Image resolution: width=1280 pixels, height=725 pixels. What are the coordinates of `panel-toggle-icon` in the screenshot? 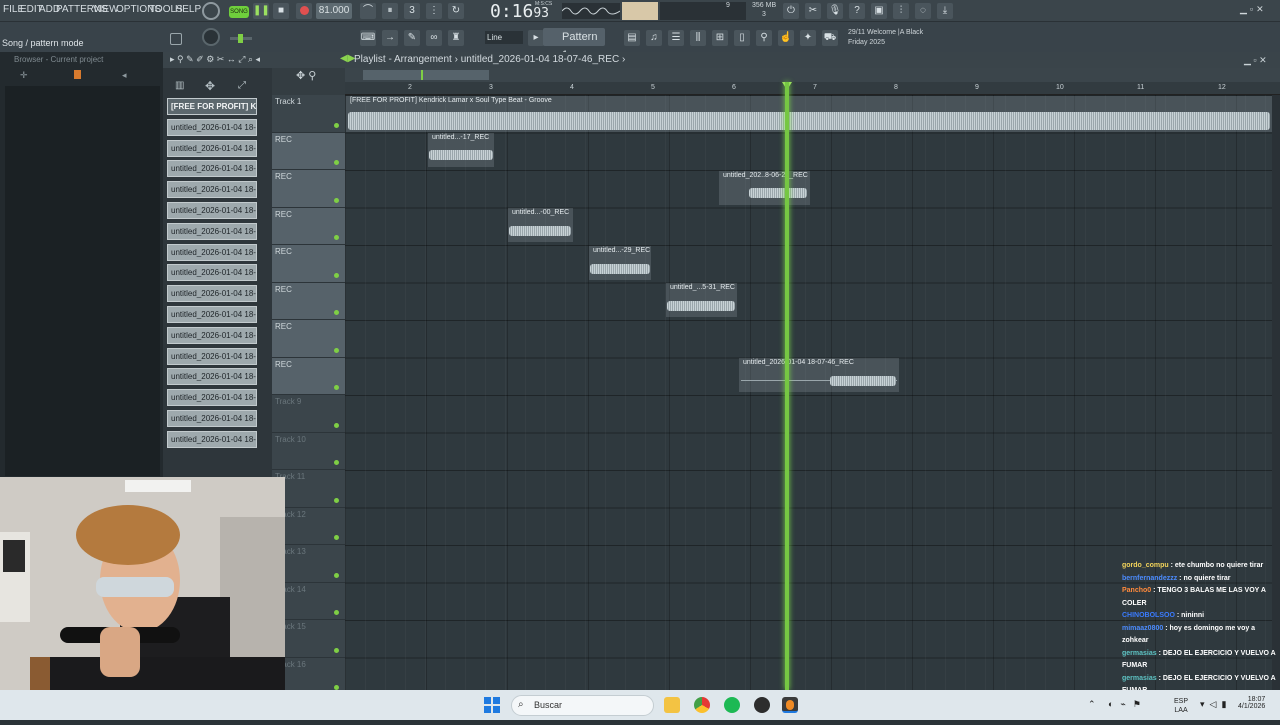 It's located at (176, 39).